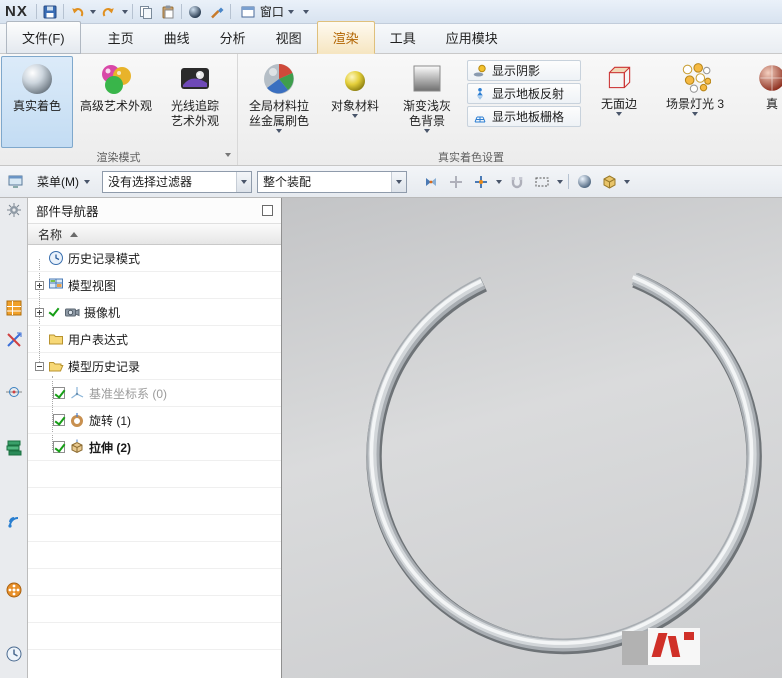  I want to click on show-floor-reflection-toggle: 显示地板反射, so click(524, 93).